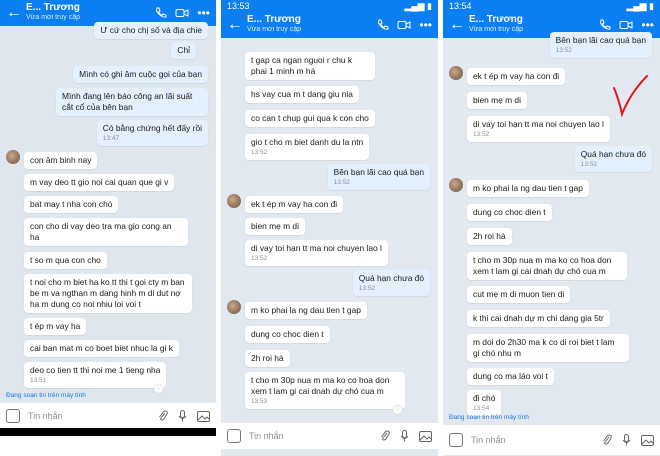  What do you see at coordinates (55, 326) in the screenshot?
I see `message-bubble-incoming: t ép m vay ha` at bounding box center [55, 326].